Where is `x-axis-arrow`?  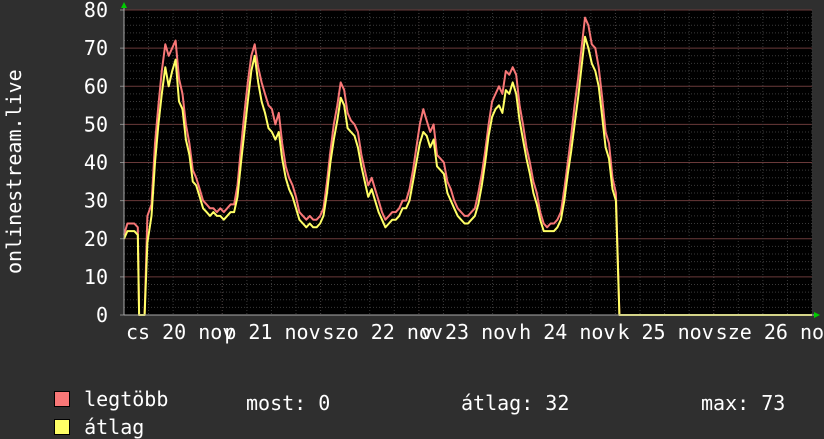
x-axis-arrow is located at coordinates (817, 315).